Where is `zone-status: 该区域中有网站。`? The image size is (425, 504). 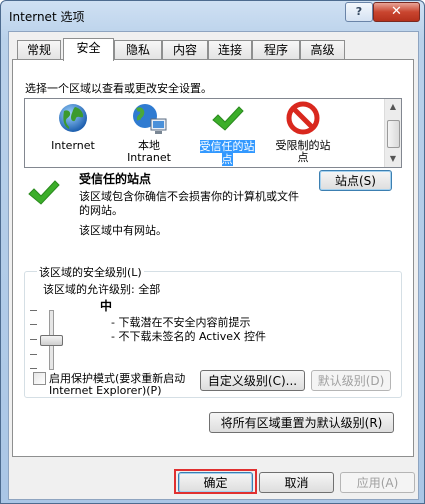
zone-status: 该区域中有网站。 is located at coordinates (123, 230).